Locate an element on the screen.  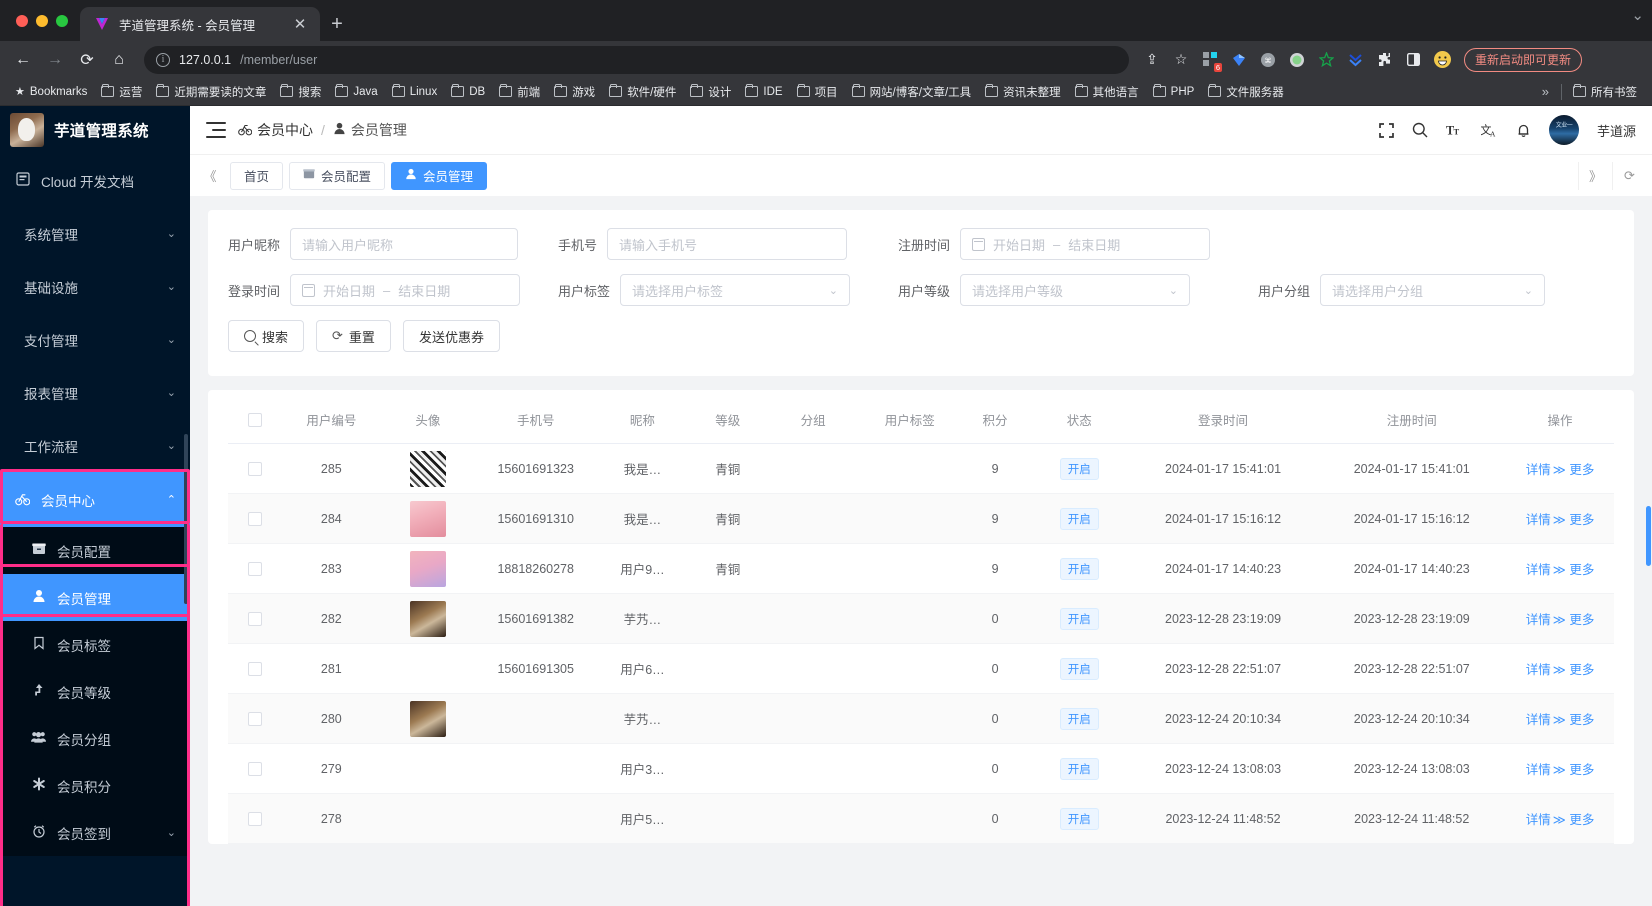
green-circle-extension-icon is located at coordinates (1297, 60).